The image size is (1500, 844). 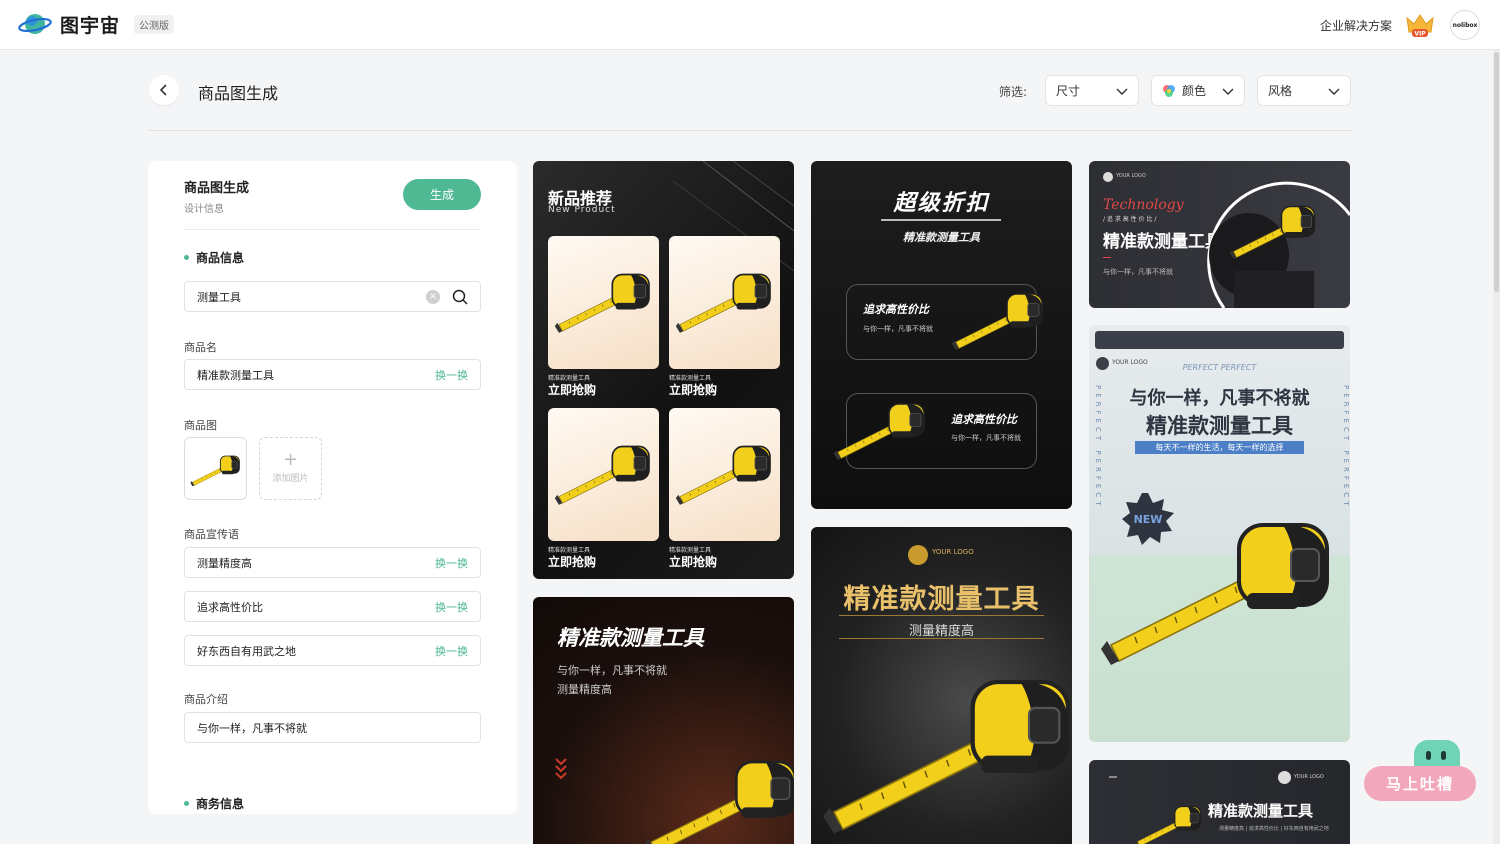 I want to click on panel-title: 商品图生成, so click(x=217, y=188).